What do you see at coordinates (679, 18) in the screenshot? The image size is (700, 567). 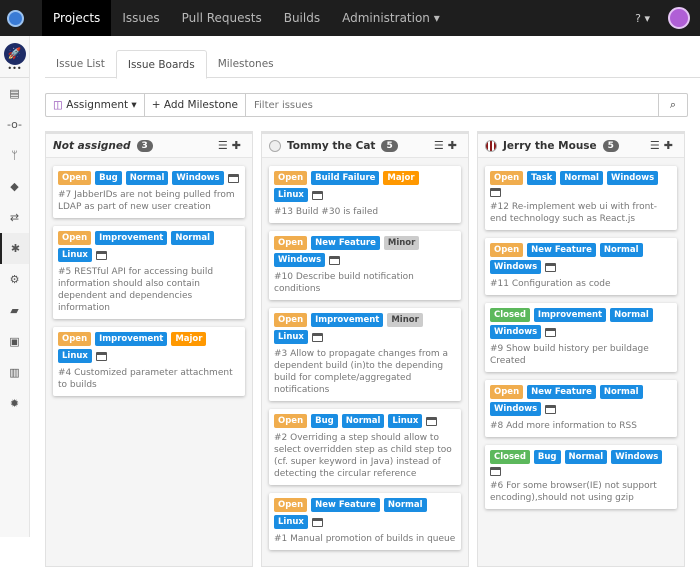 I see `user-avatar` at bounding box center [679, 18].